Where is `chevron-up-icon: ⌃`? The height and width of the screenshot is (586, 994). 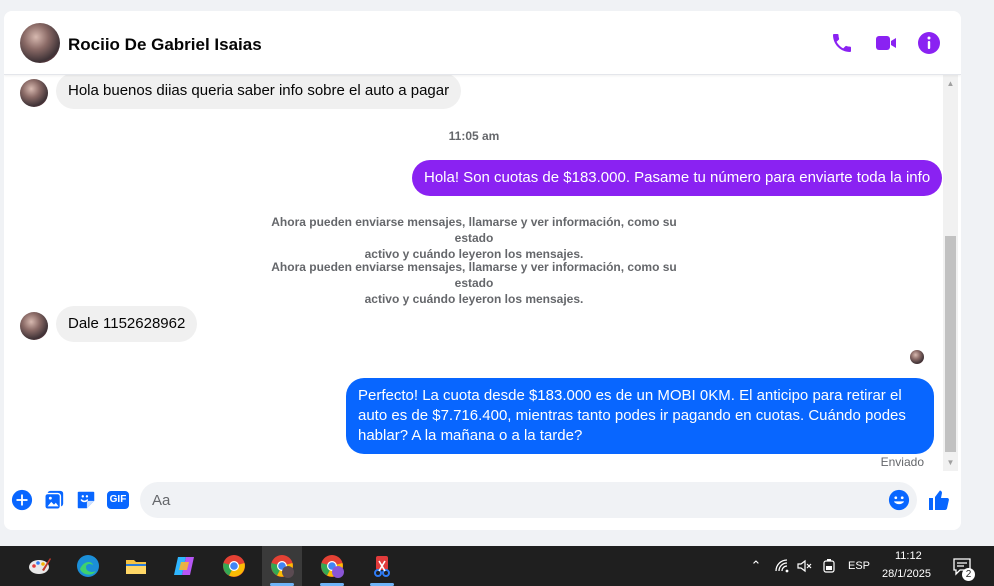
chevron-up-icon: ⌃ is located at coordinates (756, 566).